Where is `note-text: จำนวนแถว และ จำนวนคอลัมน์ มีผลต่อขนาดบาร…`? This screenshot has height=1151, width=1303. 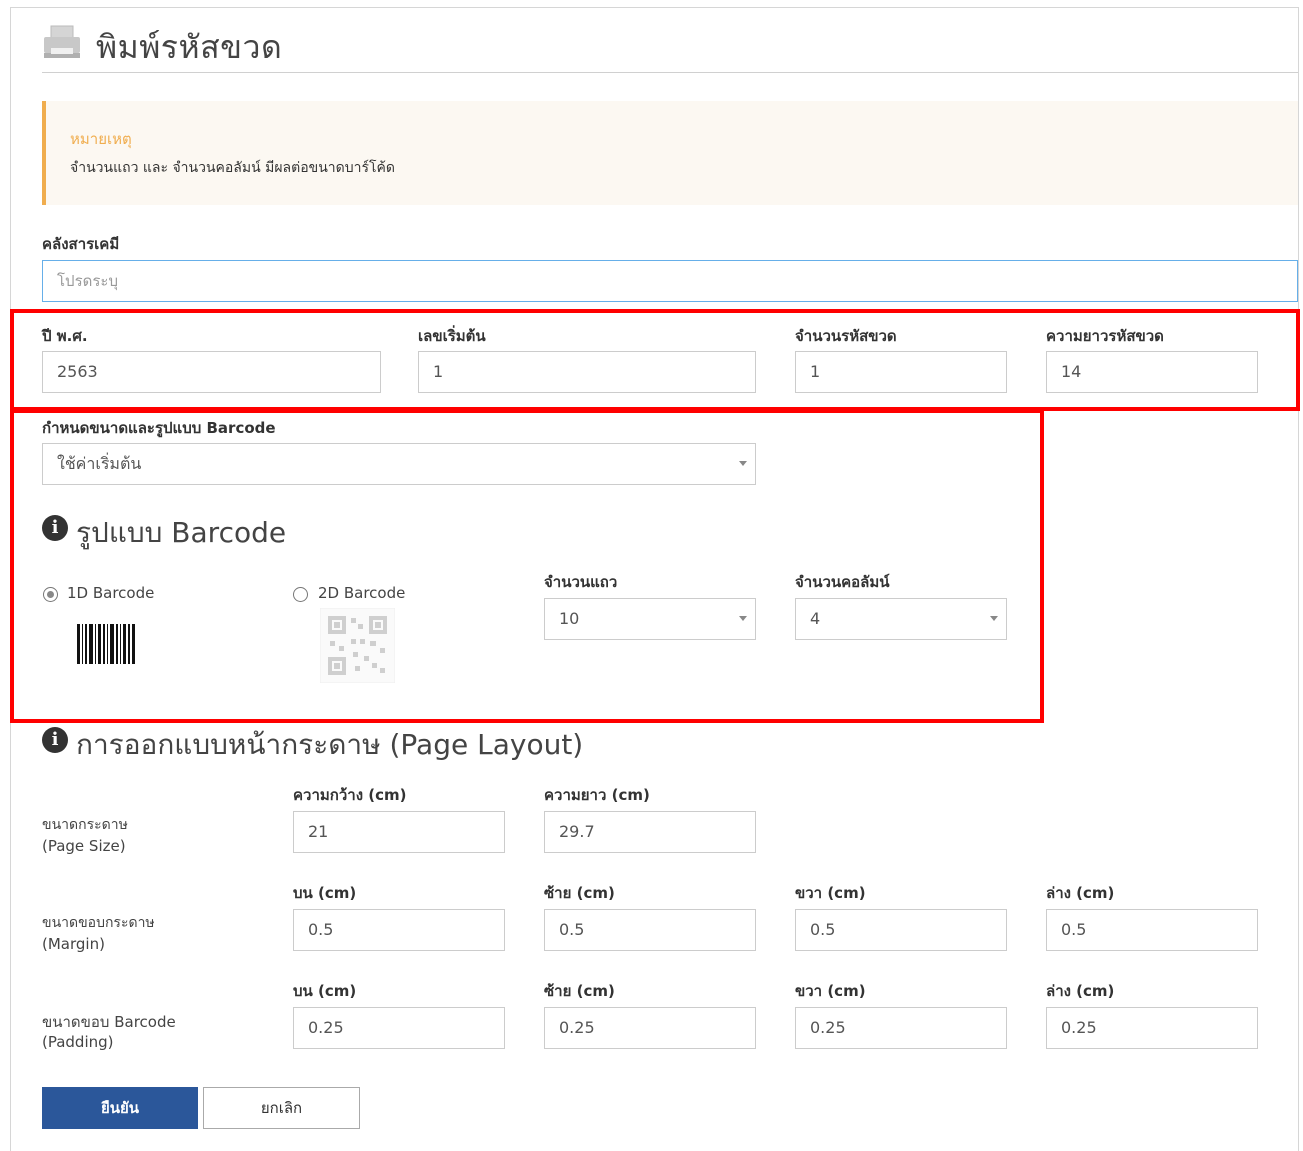 note-text: จำนวนแถว และ จำนวนคอลัมน์ มีผลต่อขนาดบาร… is located at coordinates (232, 168).